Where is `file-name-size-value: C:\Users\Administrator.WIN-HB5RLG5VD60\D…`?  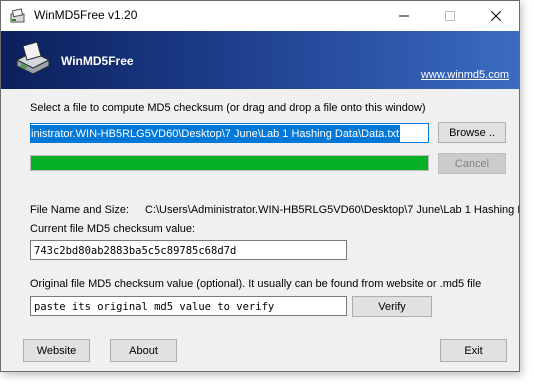
file-name-size-value: C:\Users\Administrator.WIN-HB5RLG5VD60\D… is located at coordinates (332, 210).